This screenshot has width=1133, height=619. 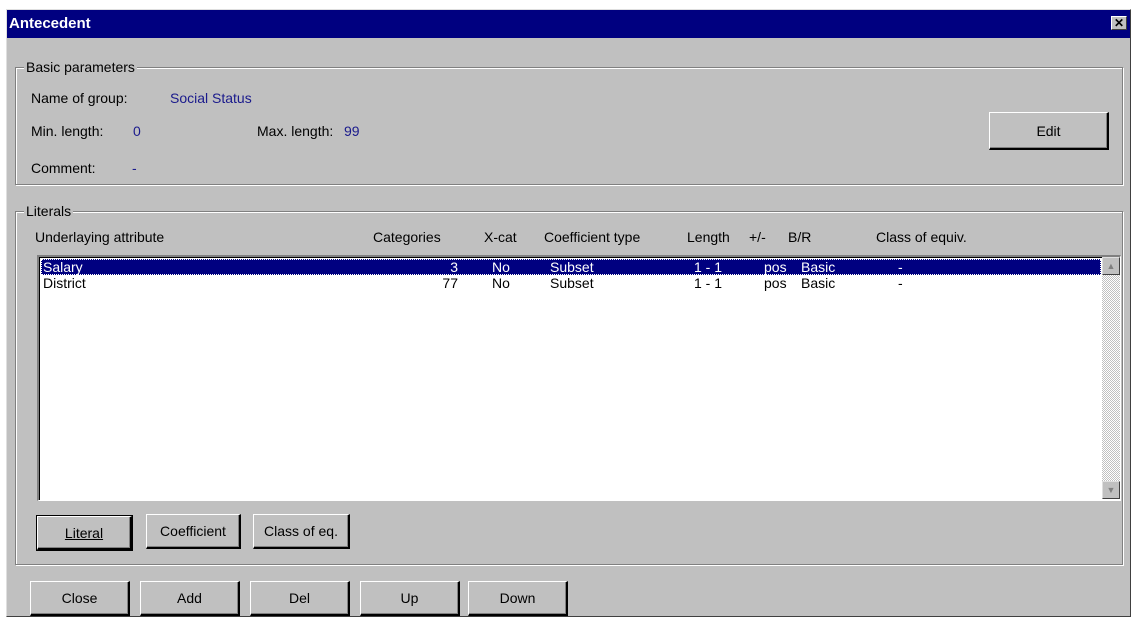 I want to click on comment-label: Comment:, so click(x=63, y=168).